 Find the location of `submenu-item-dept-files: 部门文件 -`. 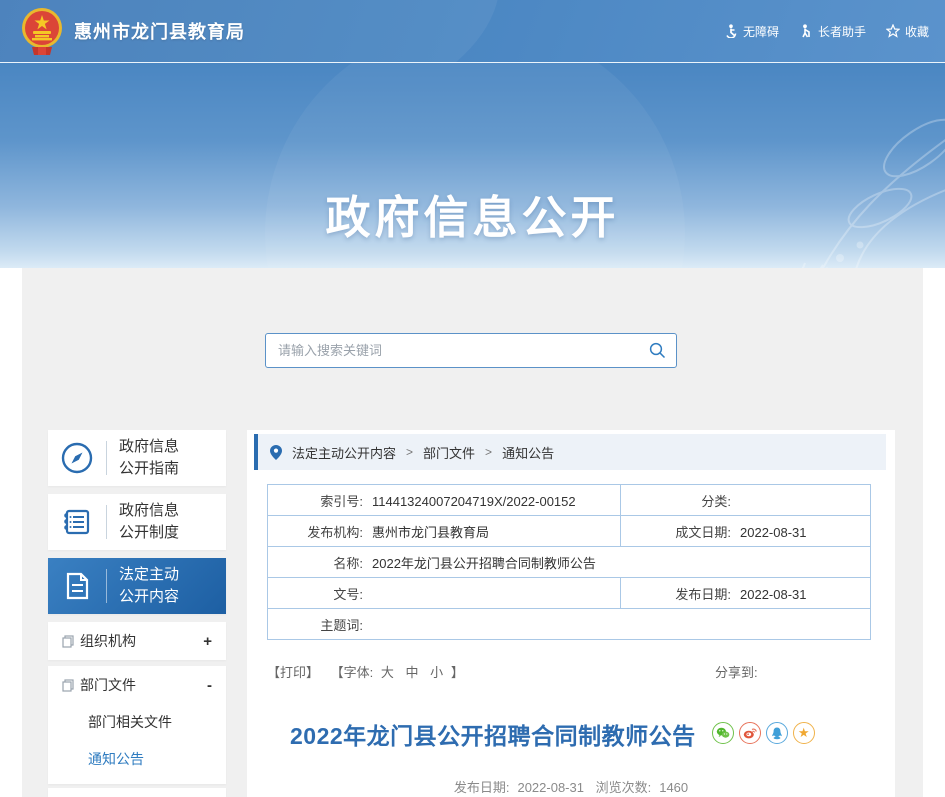

submenu-item-dept-files: 部门文件 - is located at coordinates (137, 685).